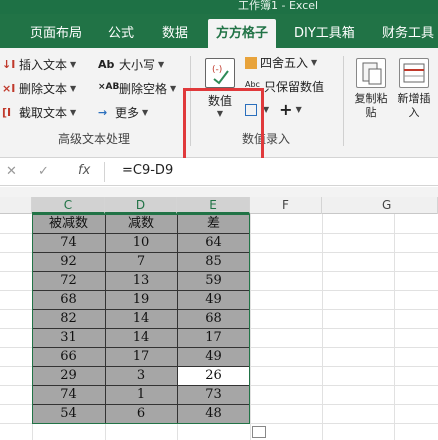 The height and width of the screenshot is (440, 438). What do you see at coordinates (213, 242) in the screenshot?
I see `table-cell: 64` at bounding box center [213, 242].